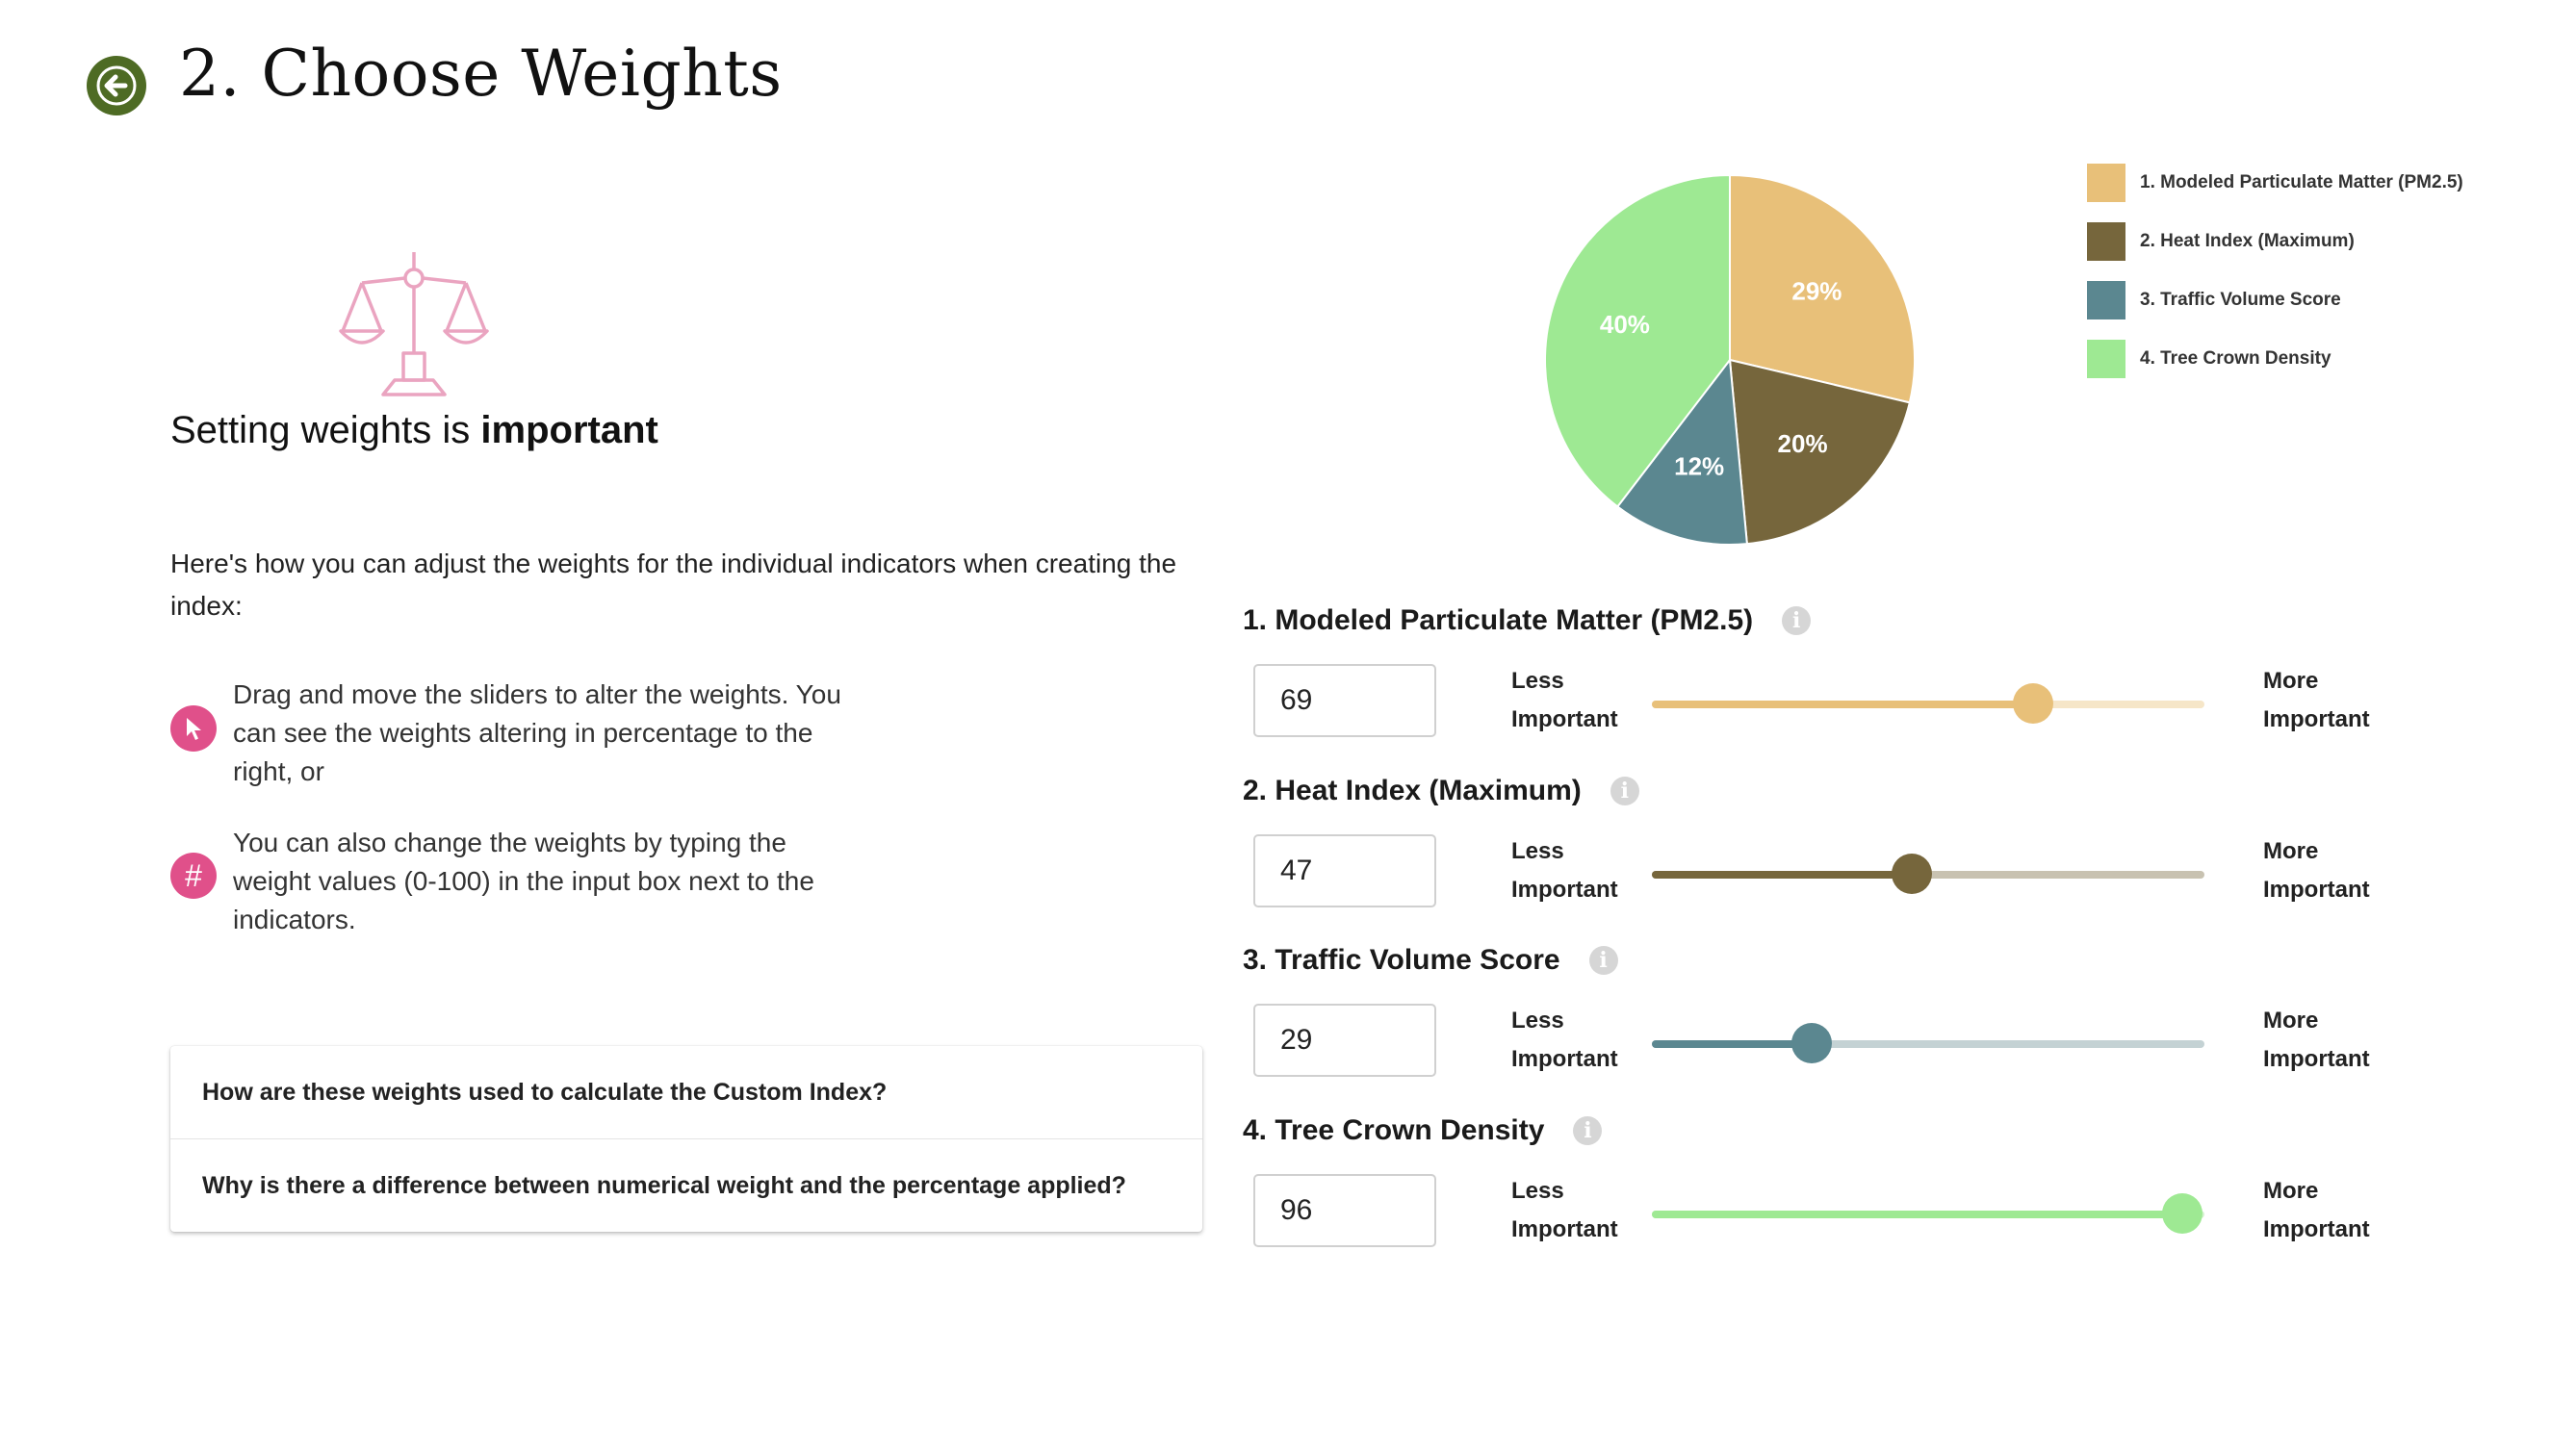  I want to click on cursor-icon, so click(194, 729).